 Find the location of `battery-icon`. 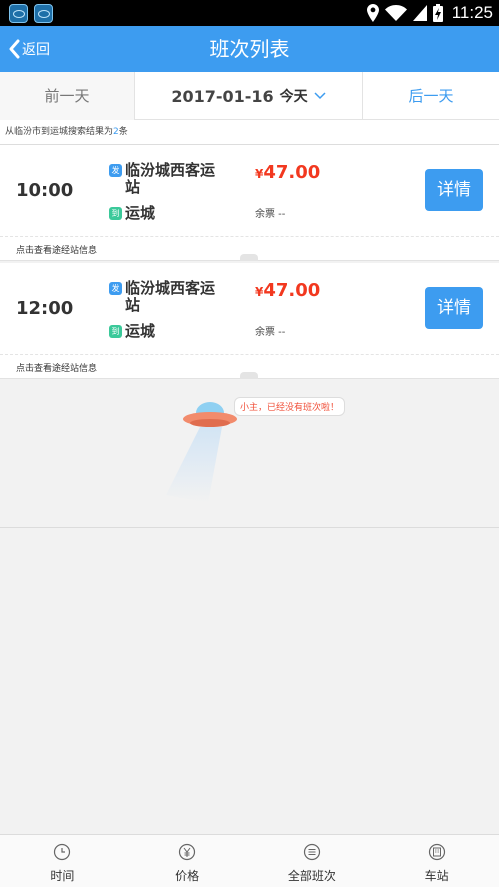

battery-icon is located at coordinates (438, 13).